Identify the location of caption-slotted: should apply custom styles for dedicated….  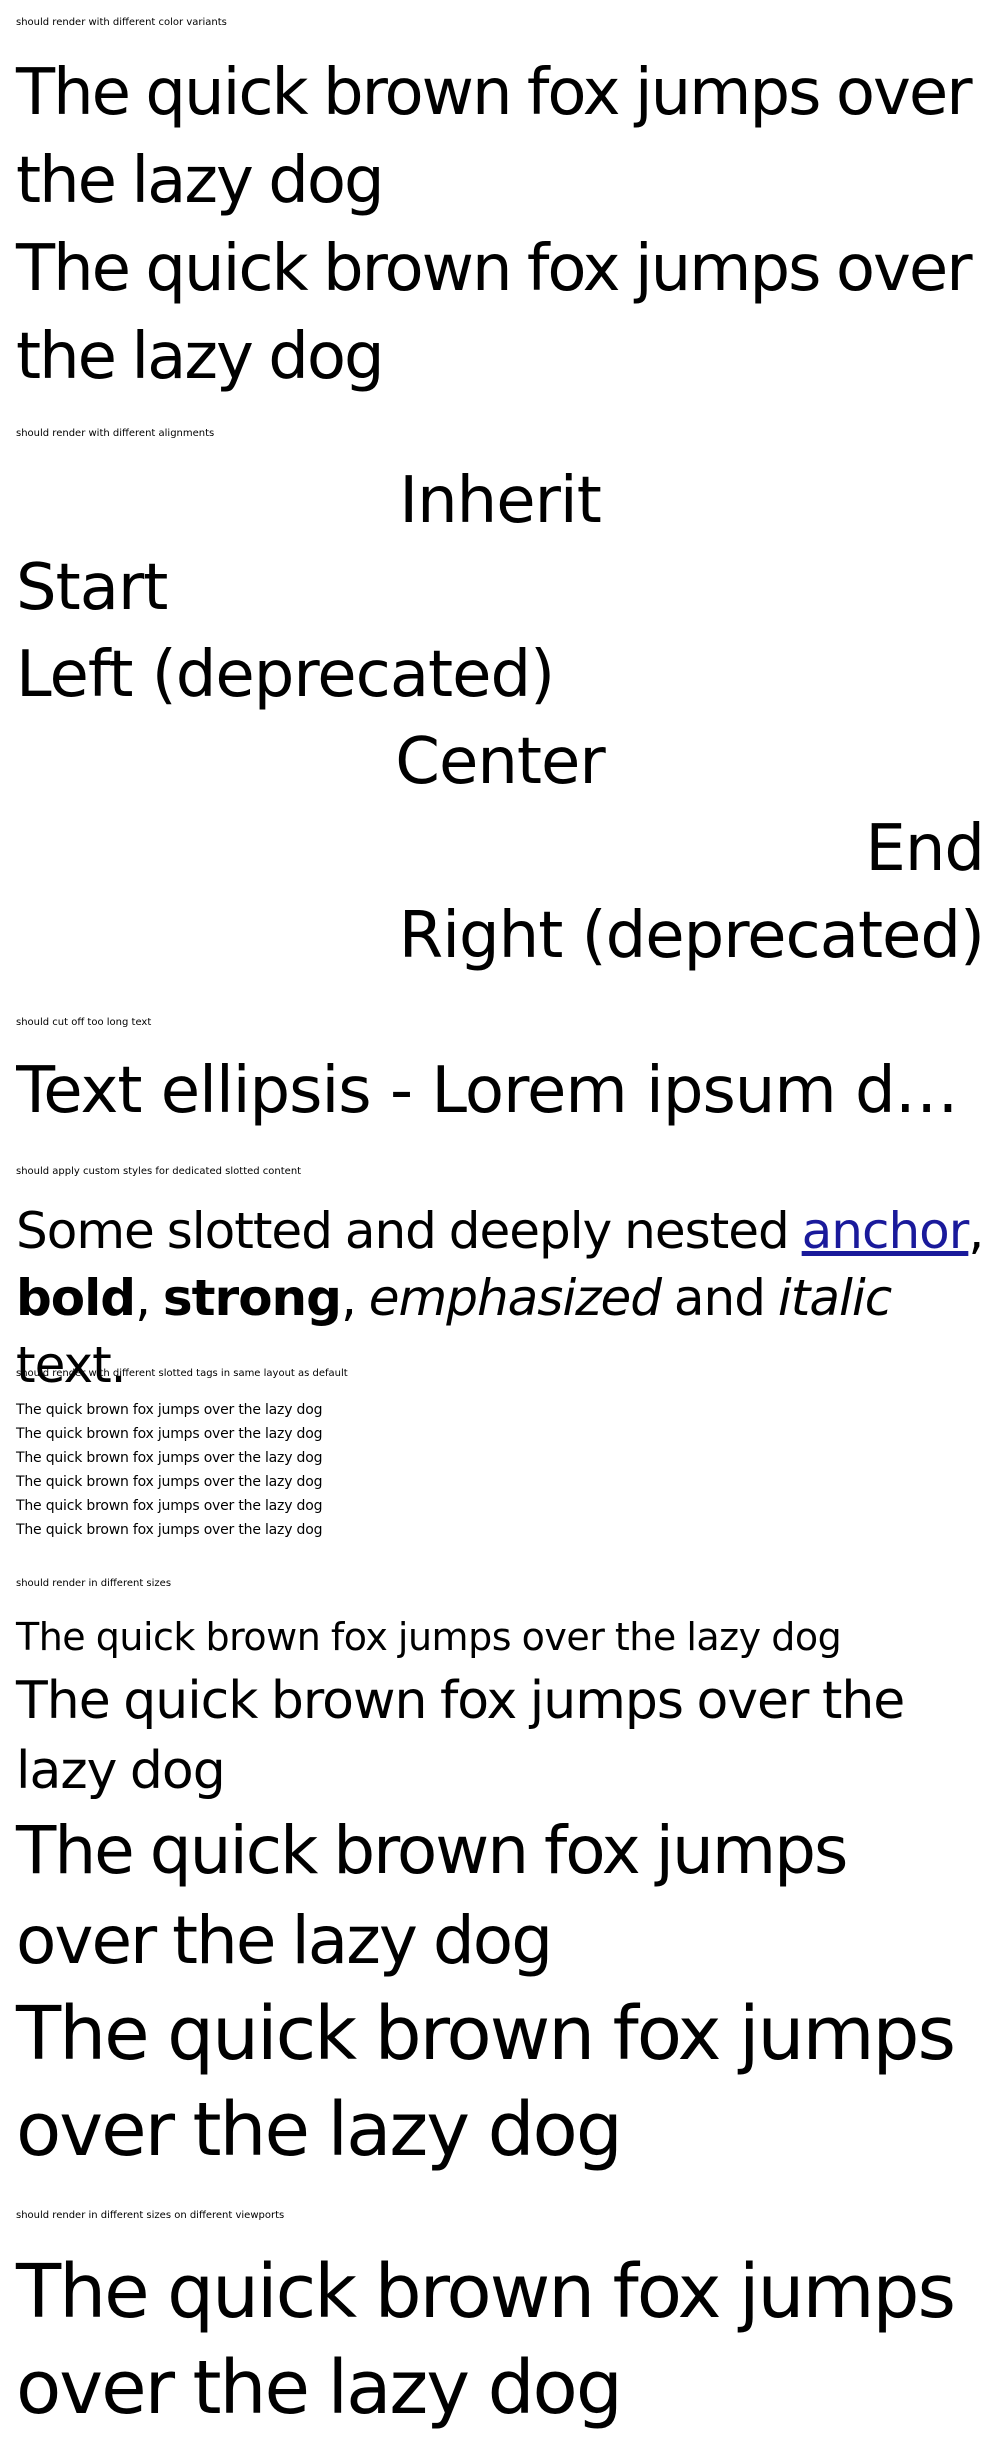
(159, 1171).